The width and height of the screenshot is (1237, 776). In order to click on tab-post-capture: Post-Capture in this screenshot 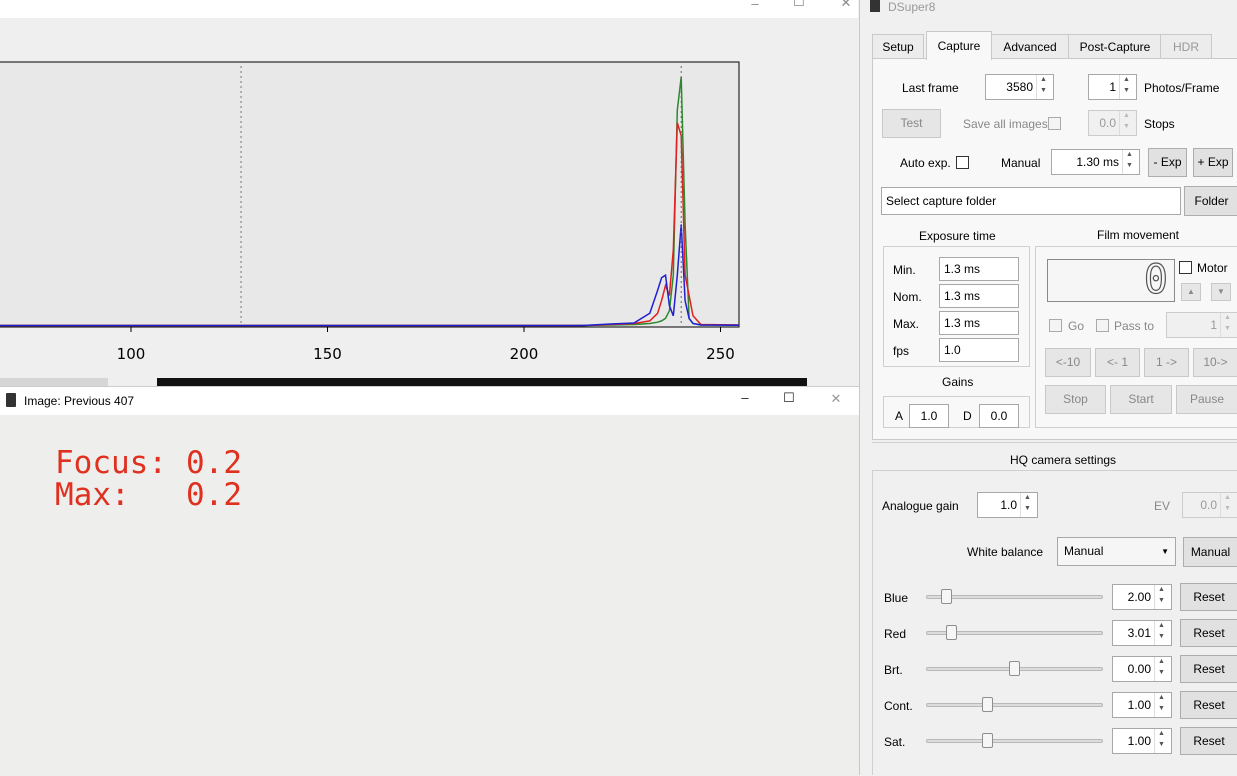, I will do `click(1115, 46)`.